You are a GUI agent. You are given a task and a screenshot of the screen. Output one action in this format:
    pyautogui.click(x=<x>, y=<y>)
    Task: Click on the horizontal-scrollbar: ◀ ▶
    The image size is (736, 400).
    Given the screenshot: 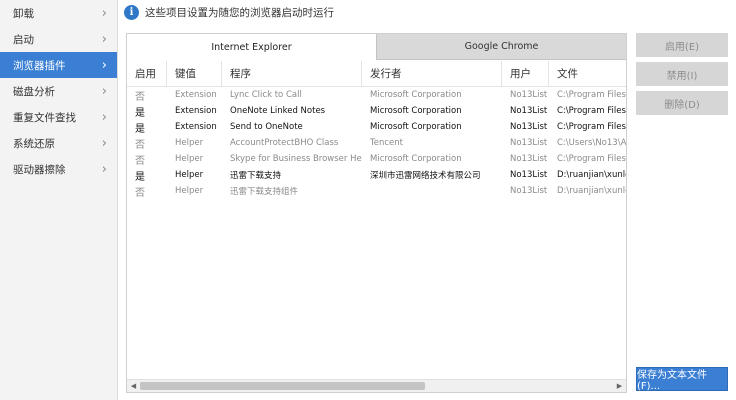 What is the action you would take?
    pyautogui.click(x=376, y=385)
    